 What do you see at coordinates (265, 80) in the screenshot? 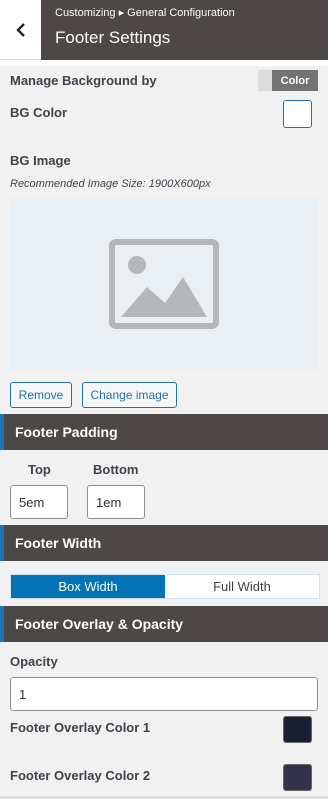
I see `toggle-off-area` at bounding box center [265, 80].